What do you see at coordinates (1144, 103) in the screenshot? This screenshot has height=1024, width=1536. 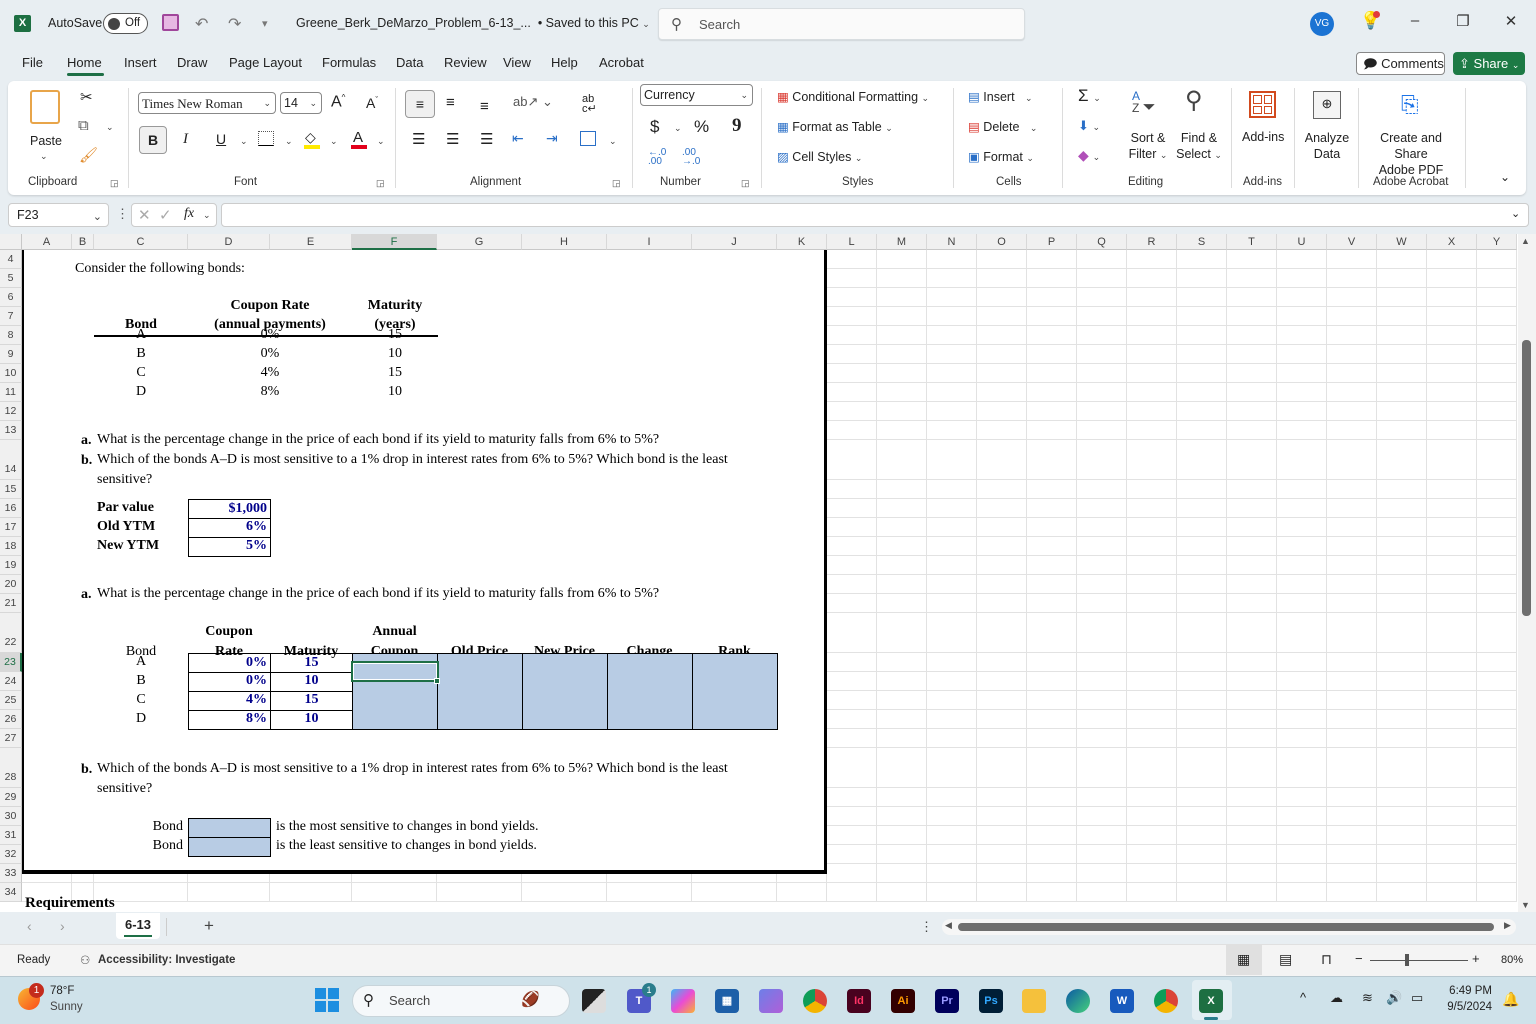 I see `sort-filter-icon: AZ ⏷` at bounding box center [1144, 103].